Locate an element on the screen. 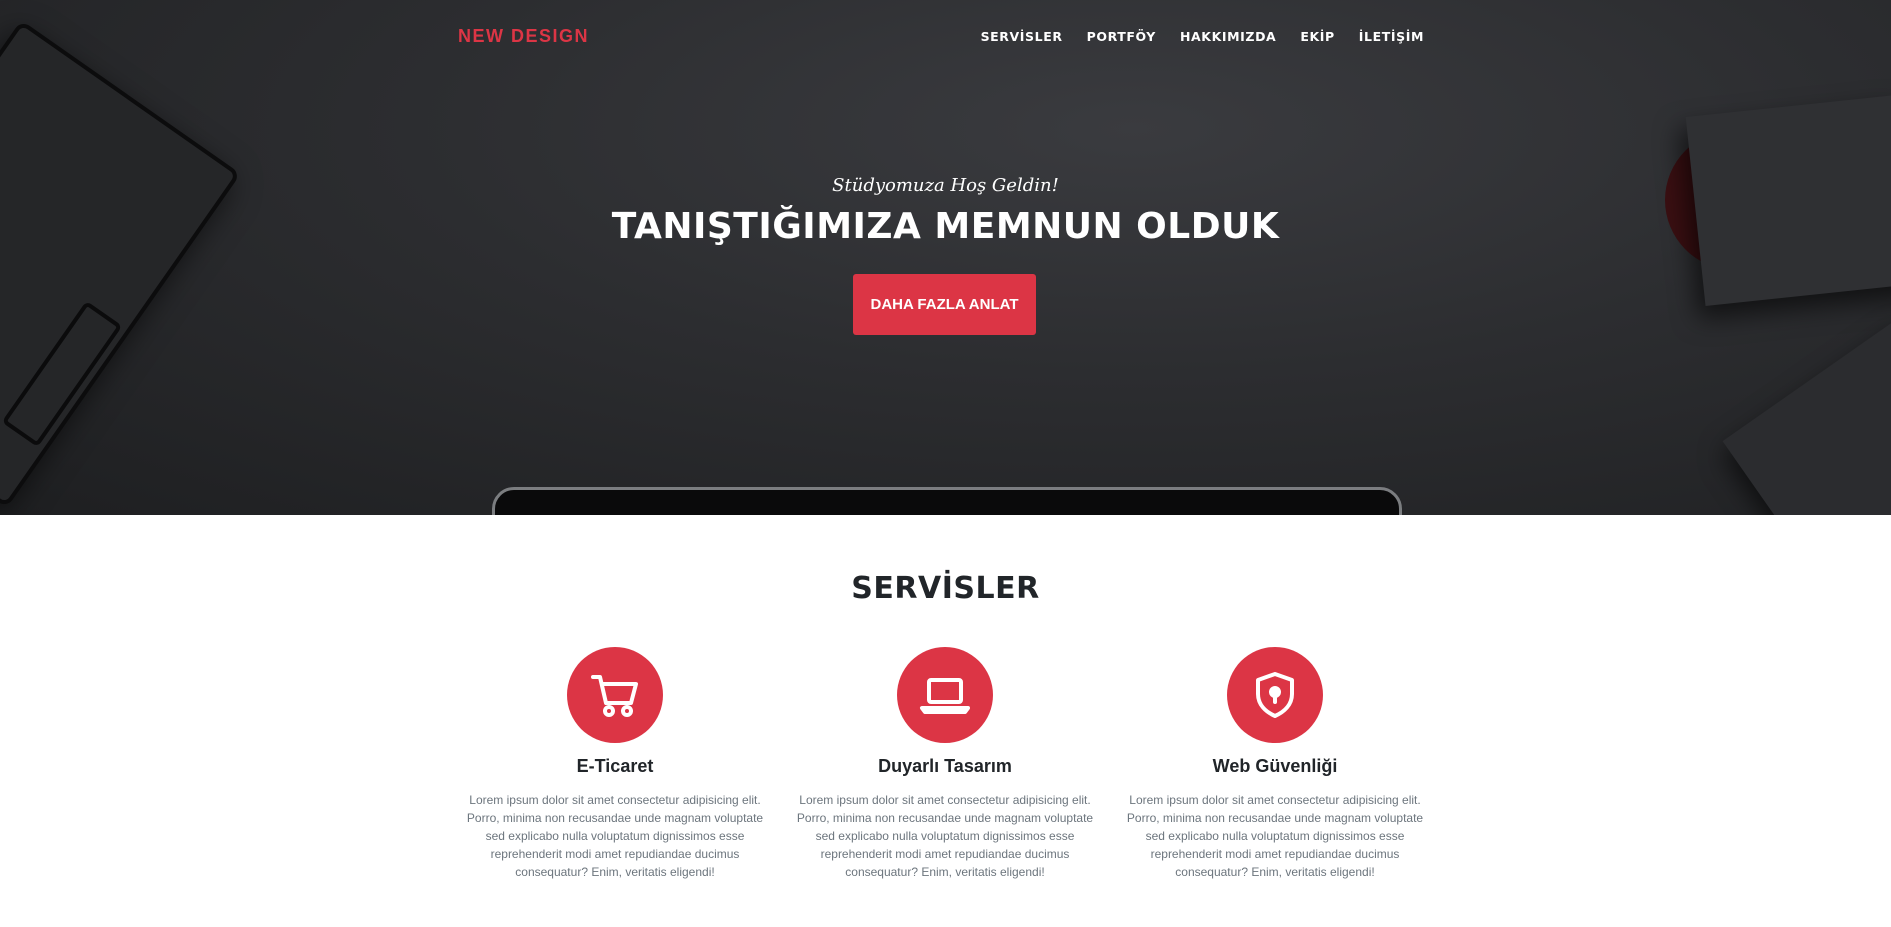  laptop-icon is located at coordinates (945, 695).